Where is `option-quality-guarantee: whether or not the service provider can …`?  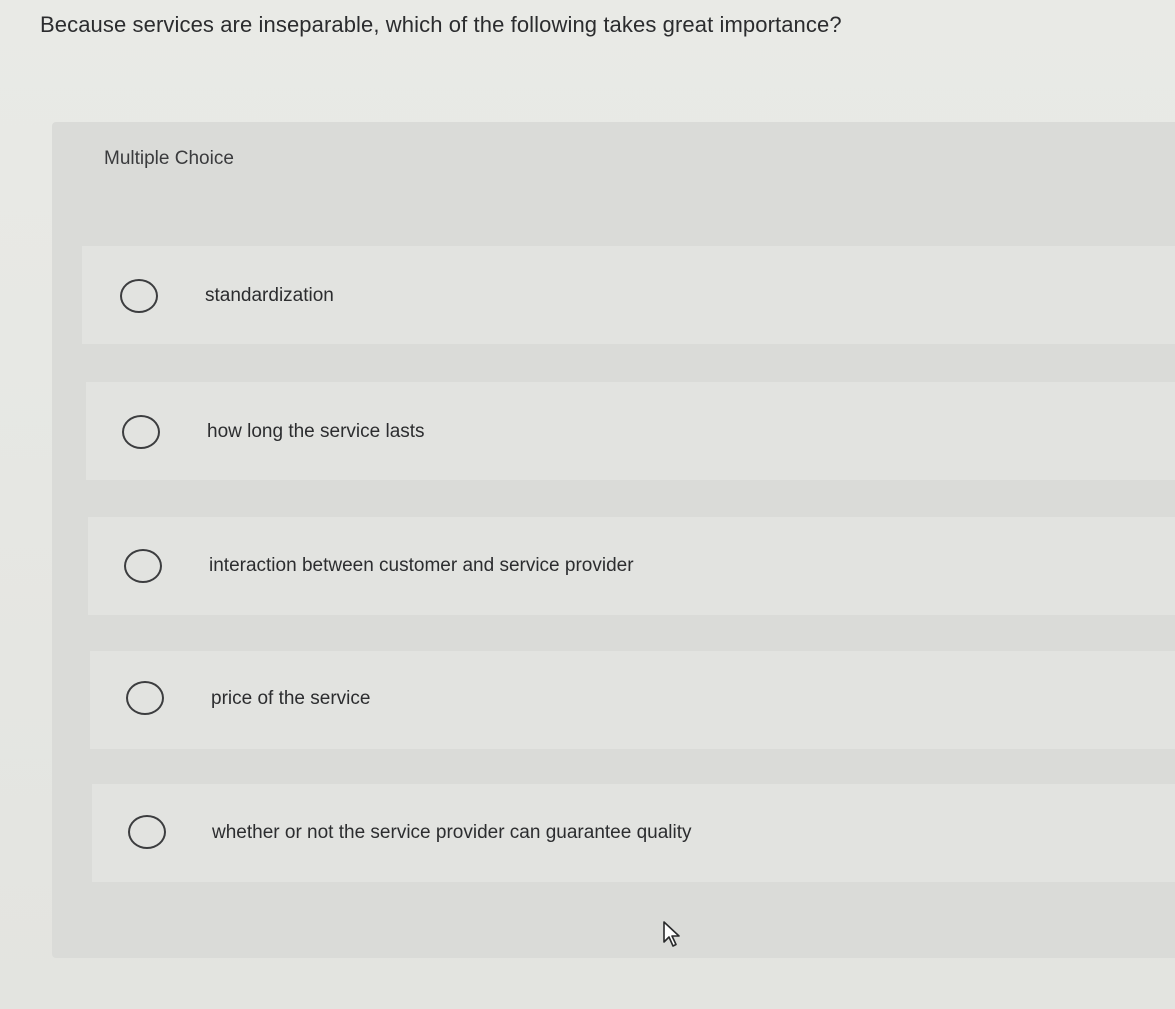
option-quality-guarantee: whether or not the service provider can … is located at coordinates (633, 833).